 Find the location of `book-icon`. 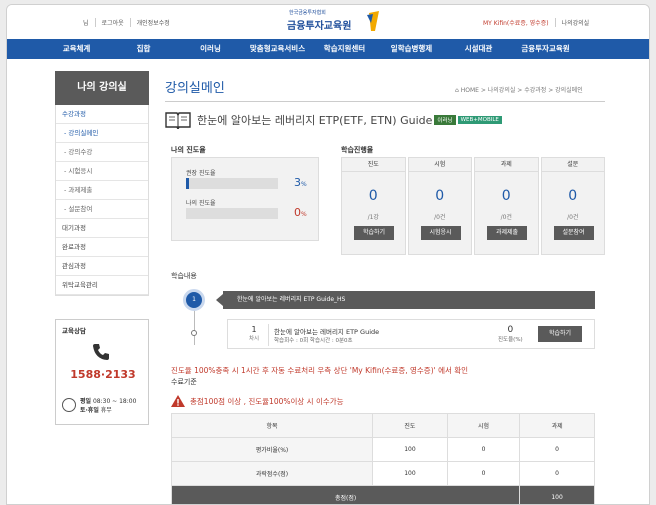

book-icon is located at coordinates (178, 120).